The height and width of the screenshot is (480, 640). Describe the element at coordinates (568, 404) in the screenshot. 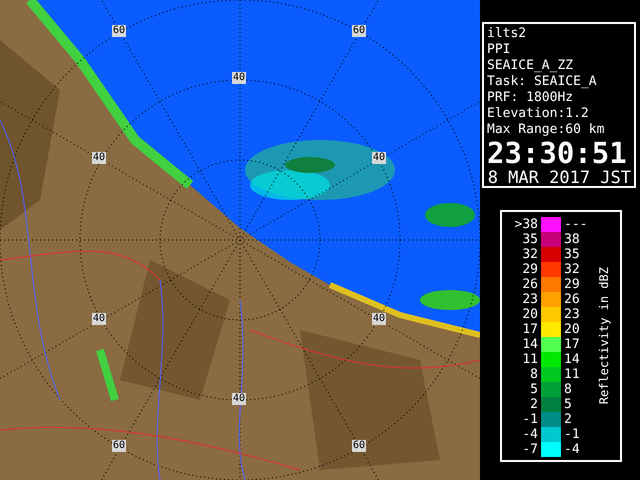

I see `legend-high-label: 5` at that location.